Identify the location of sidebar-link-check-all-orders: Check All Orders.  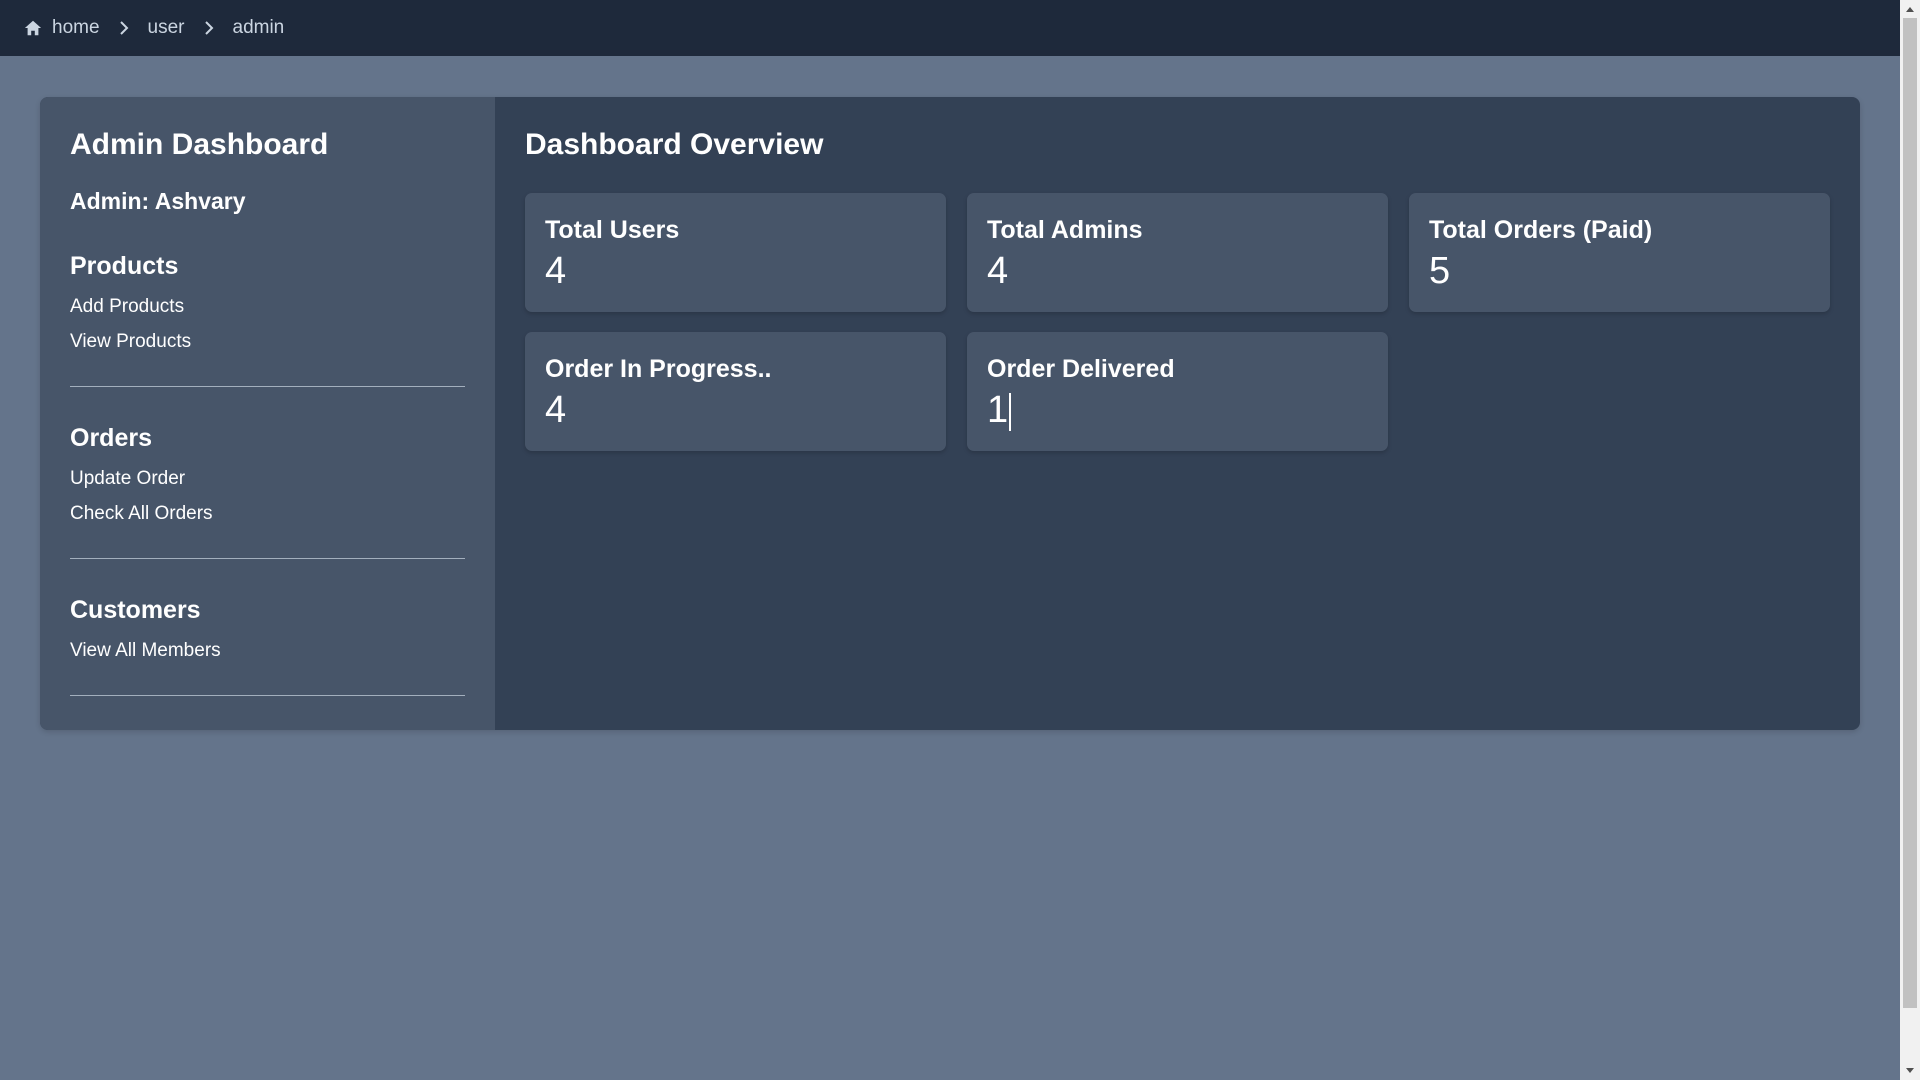
(267, 514).